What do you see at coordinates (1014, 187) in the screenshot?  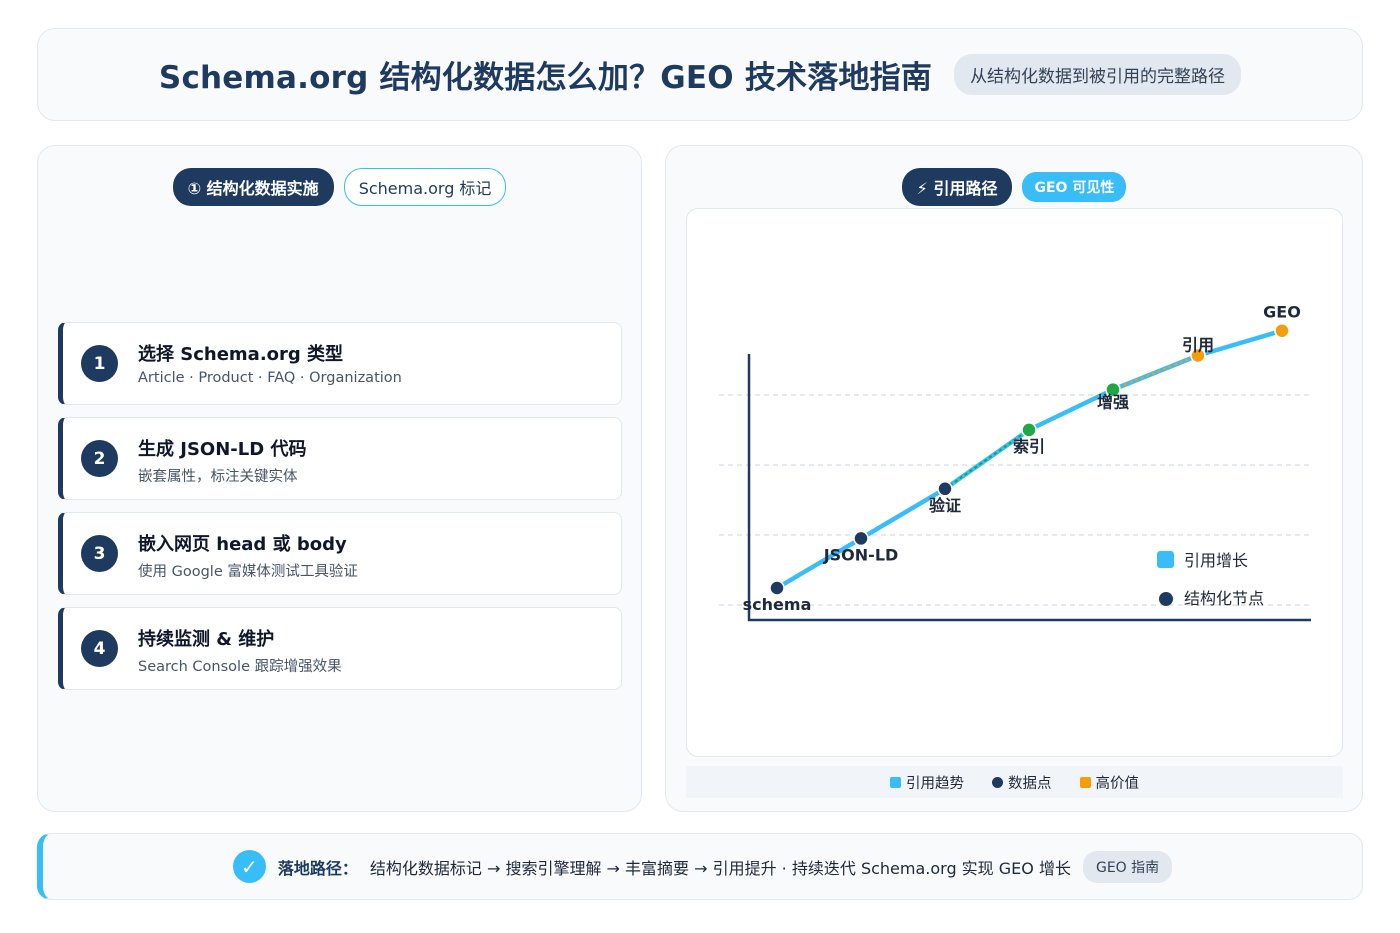 I see `citation-tabs: ⚡ 引用路径 GEO 可见性` at bounding box center [1014, 187].